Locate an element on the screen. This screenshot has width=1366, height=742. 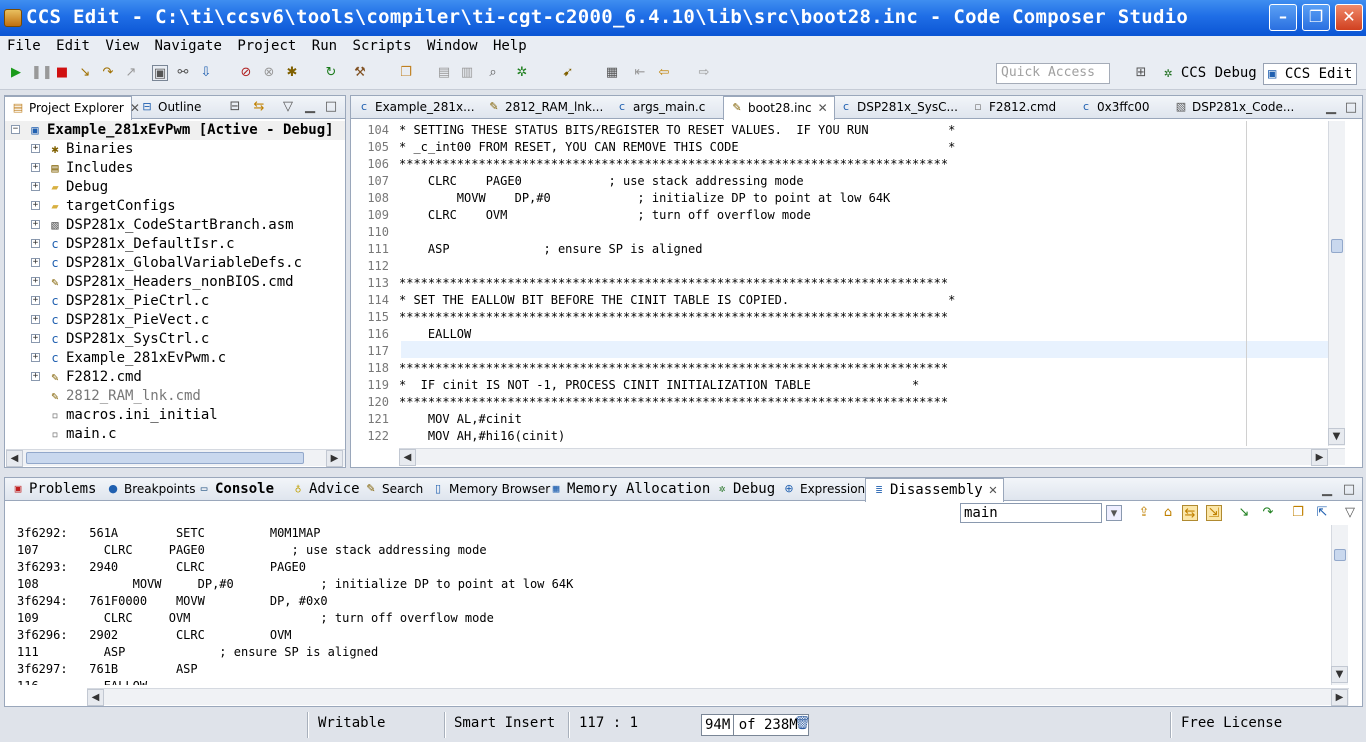
show-source-icon: ⇲ is located at coordinates (1214, 513).